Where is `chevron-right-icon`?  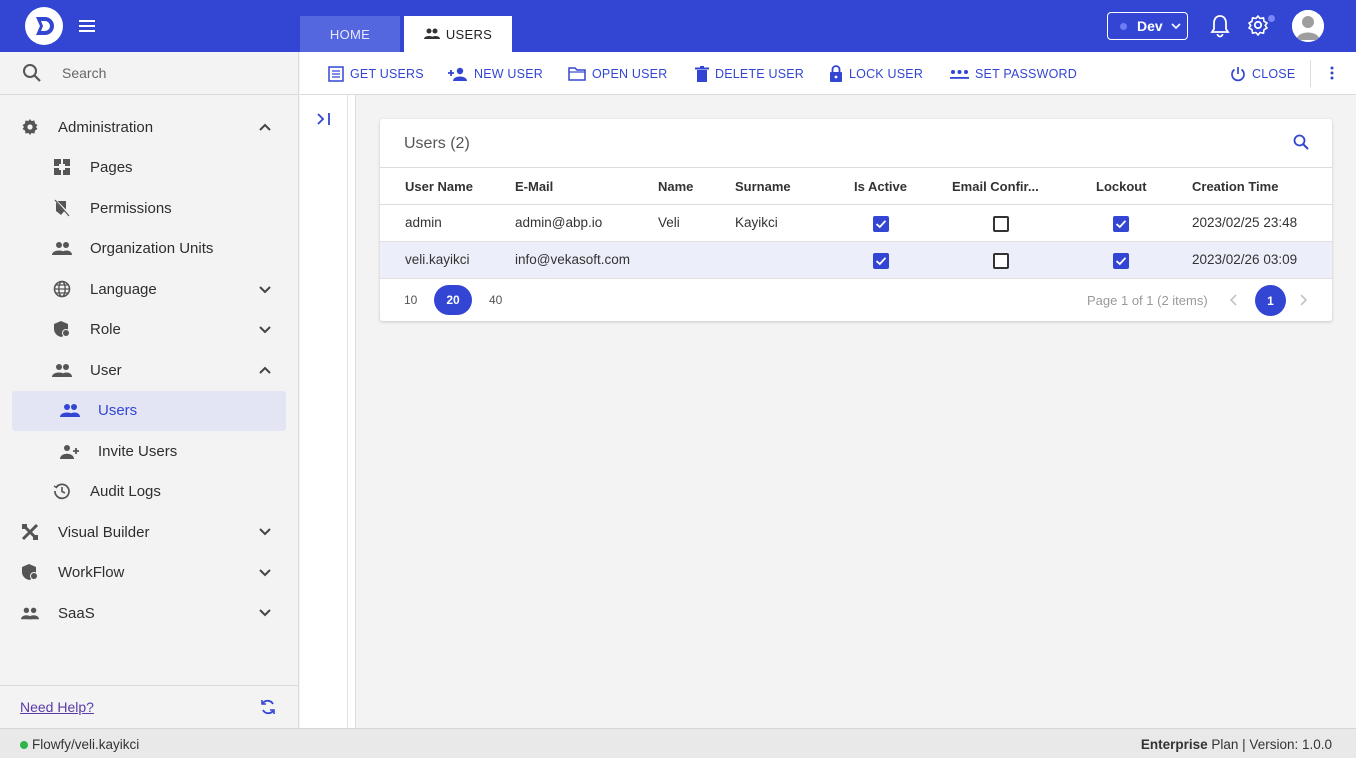 chevron-right-icon is located at coordinates (1303, 300).